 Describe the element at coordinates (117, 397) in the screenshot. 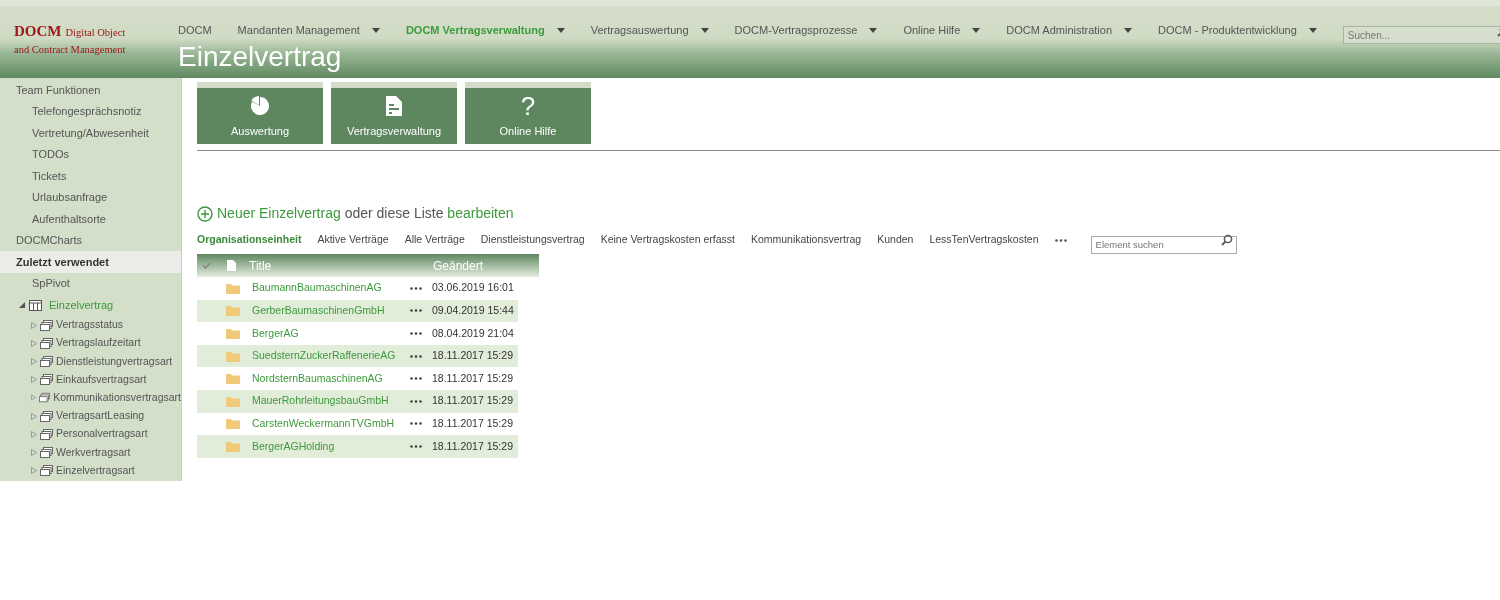

I see `sidebar-item: Kommunikationsvertragsart` at that location.